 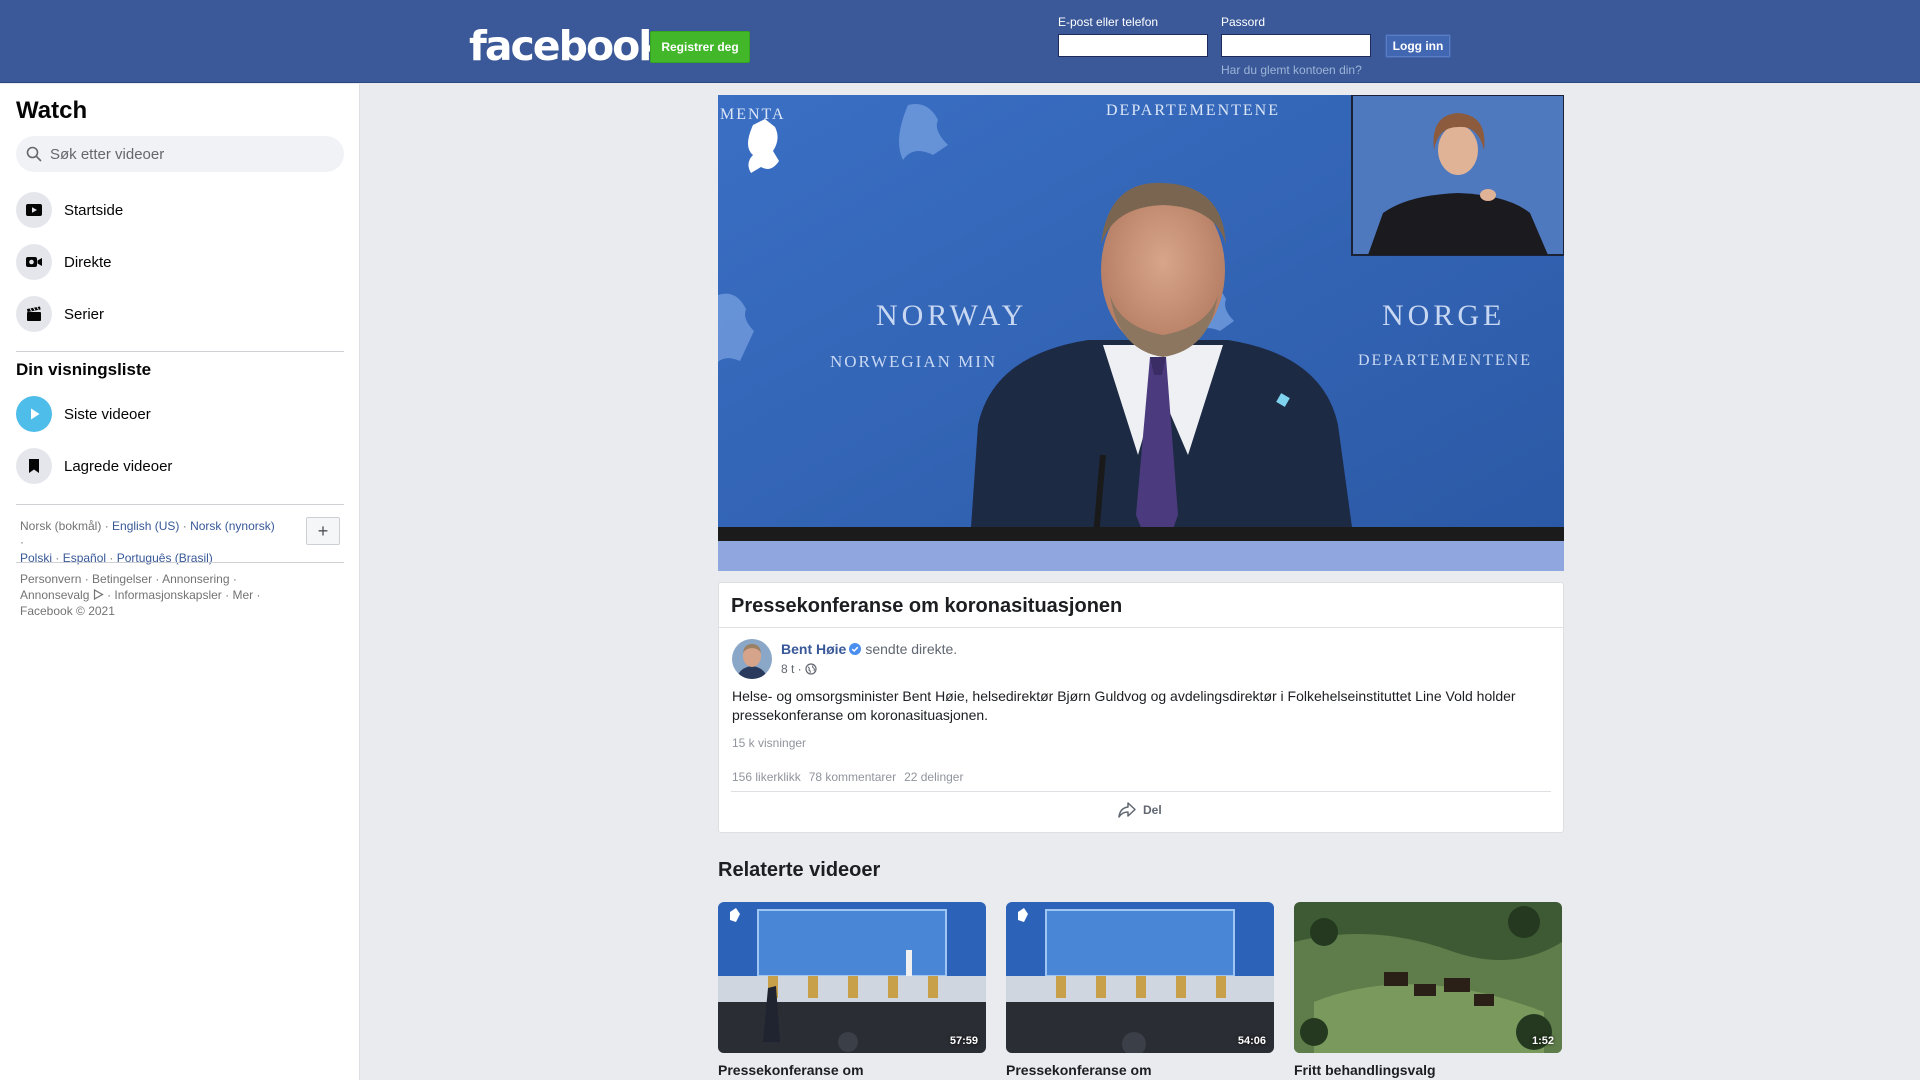 What do you see at coordinates (1291, 70) in the screenshot?
I see `forgot-account-link: Har du glemt kontoen din?` at bounding box center [1291, 70].